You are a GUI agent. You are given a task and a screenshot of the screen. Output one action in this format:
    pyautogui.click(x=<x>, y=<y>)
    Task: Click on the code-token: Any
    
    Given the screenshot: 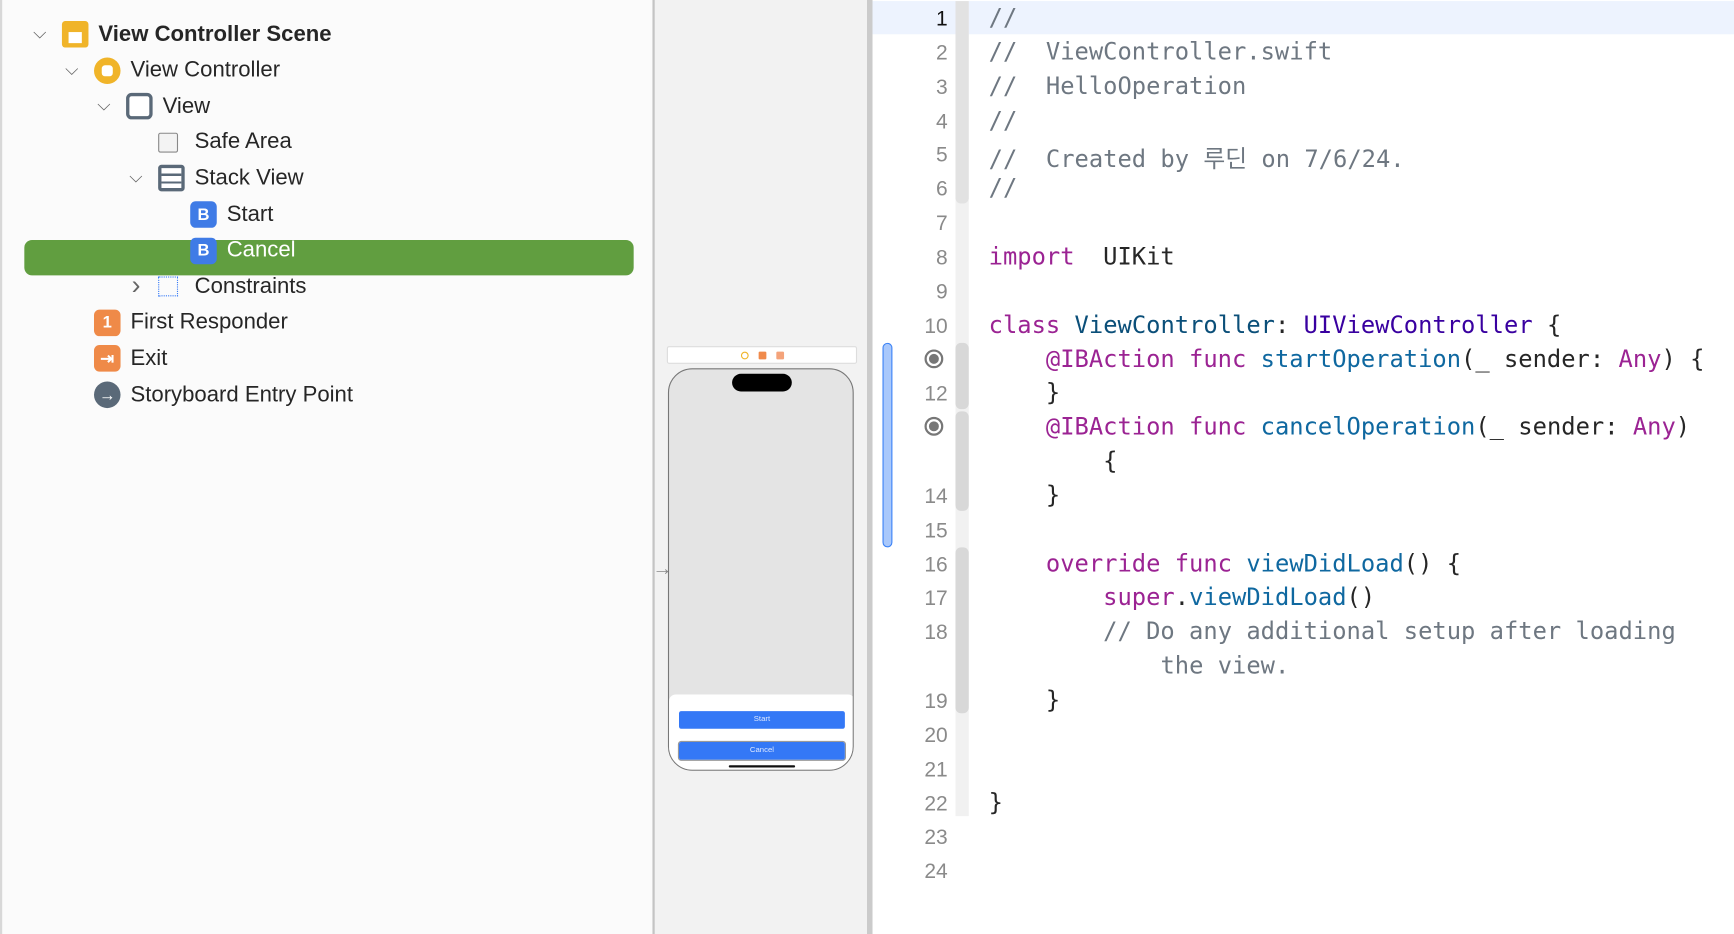 What is the action you would take?
    pyautogui.click(x=1654, y=427)
    